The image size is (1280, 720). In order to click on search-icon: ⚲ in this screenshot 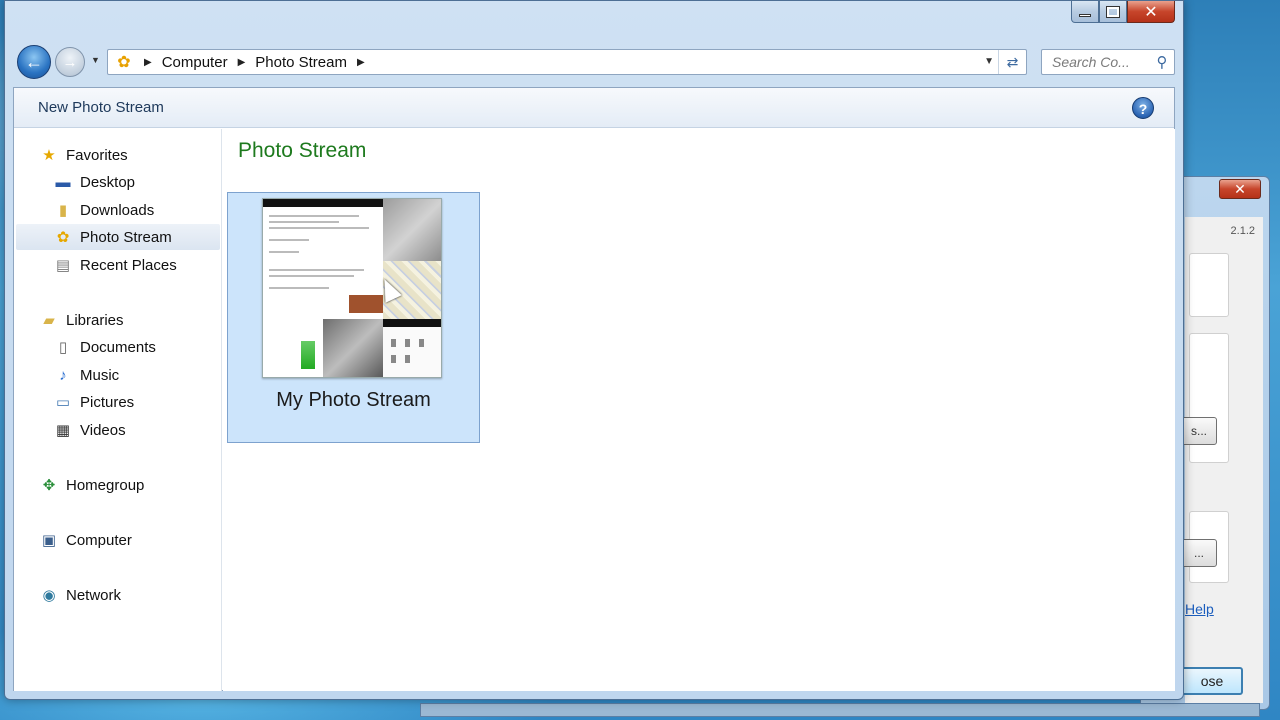, I will do `click(1162, 62)`.